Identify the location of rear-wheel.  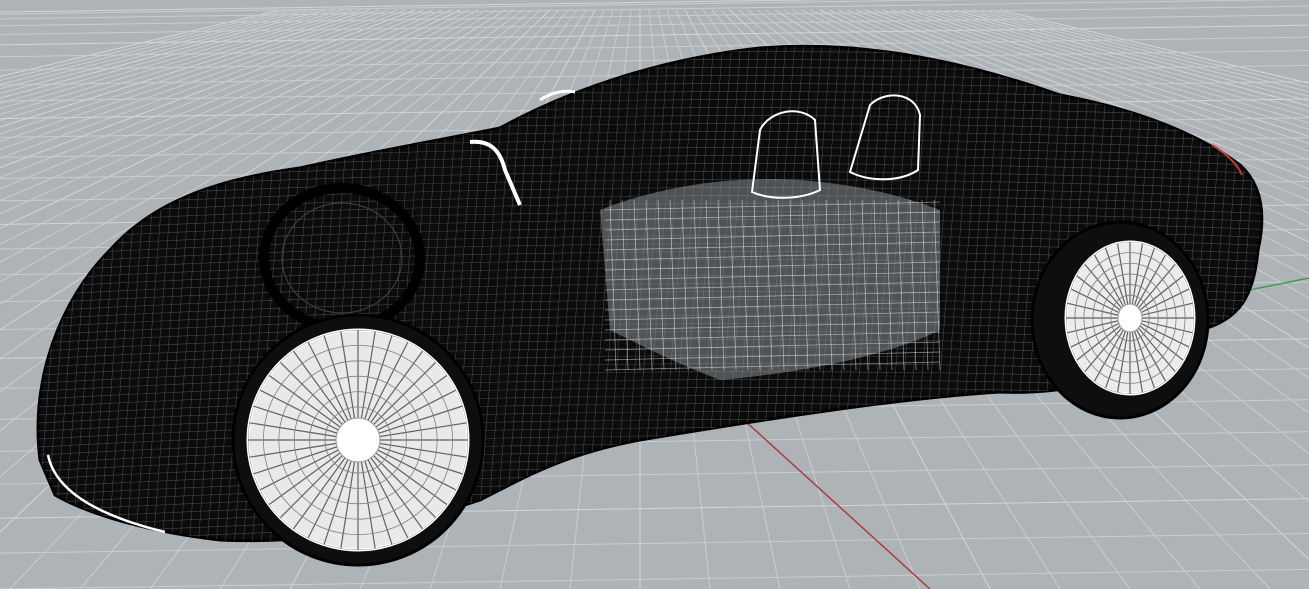
(1120, 320).